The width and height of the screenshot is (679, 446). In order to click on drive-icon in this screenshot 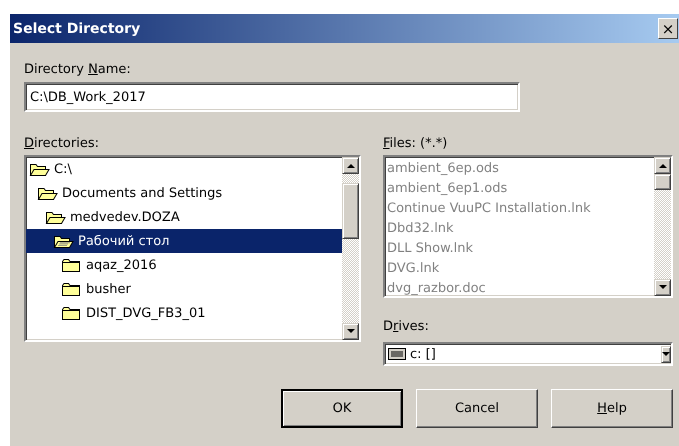, I will do `click(397, 354)`.